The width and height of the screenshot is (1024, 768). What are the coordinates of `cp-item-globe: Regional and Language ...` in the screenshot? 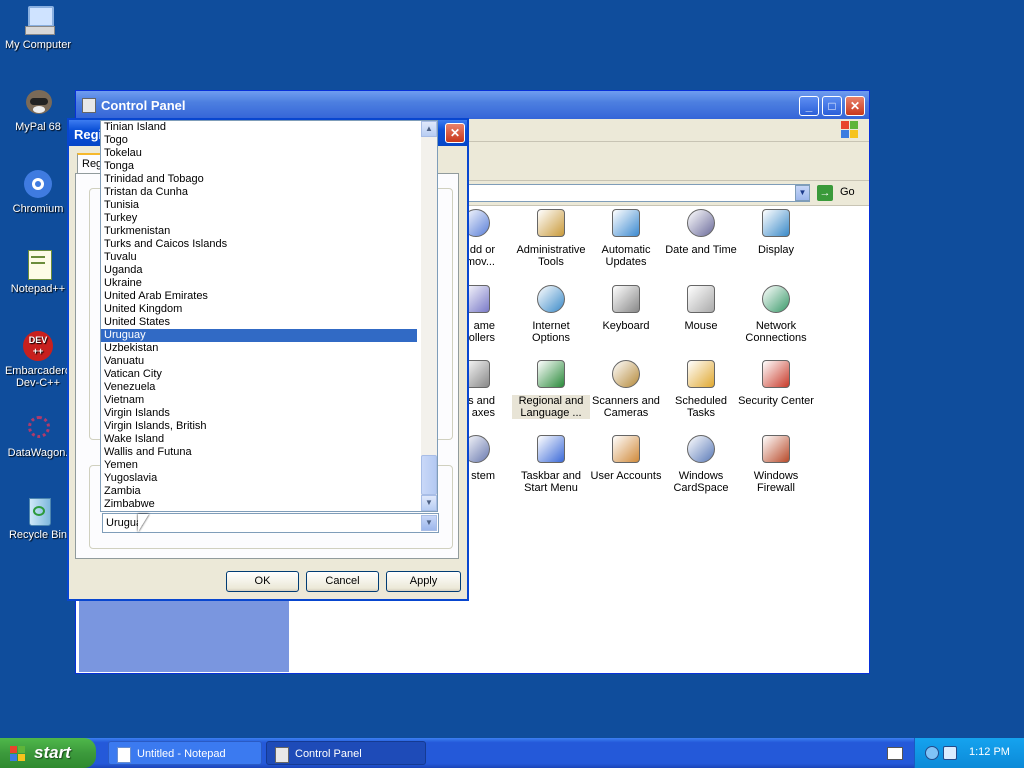 It's located at (551, 388).